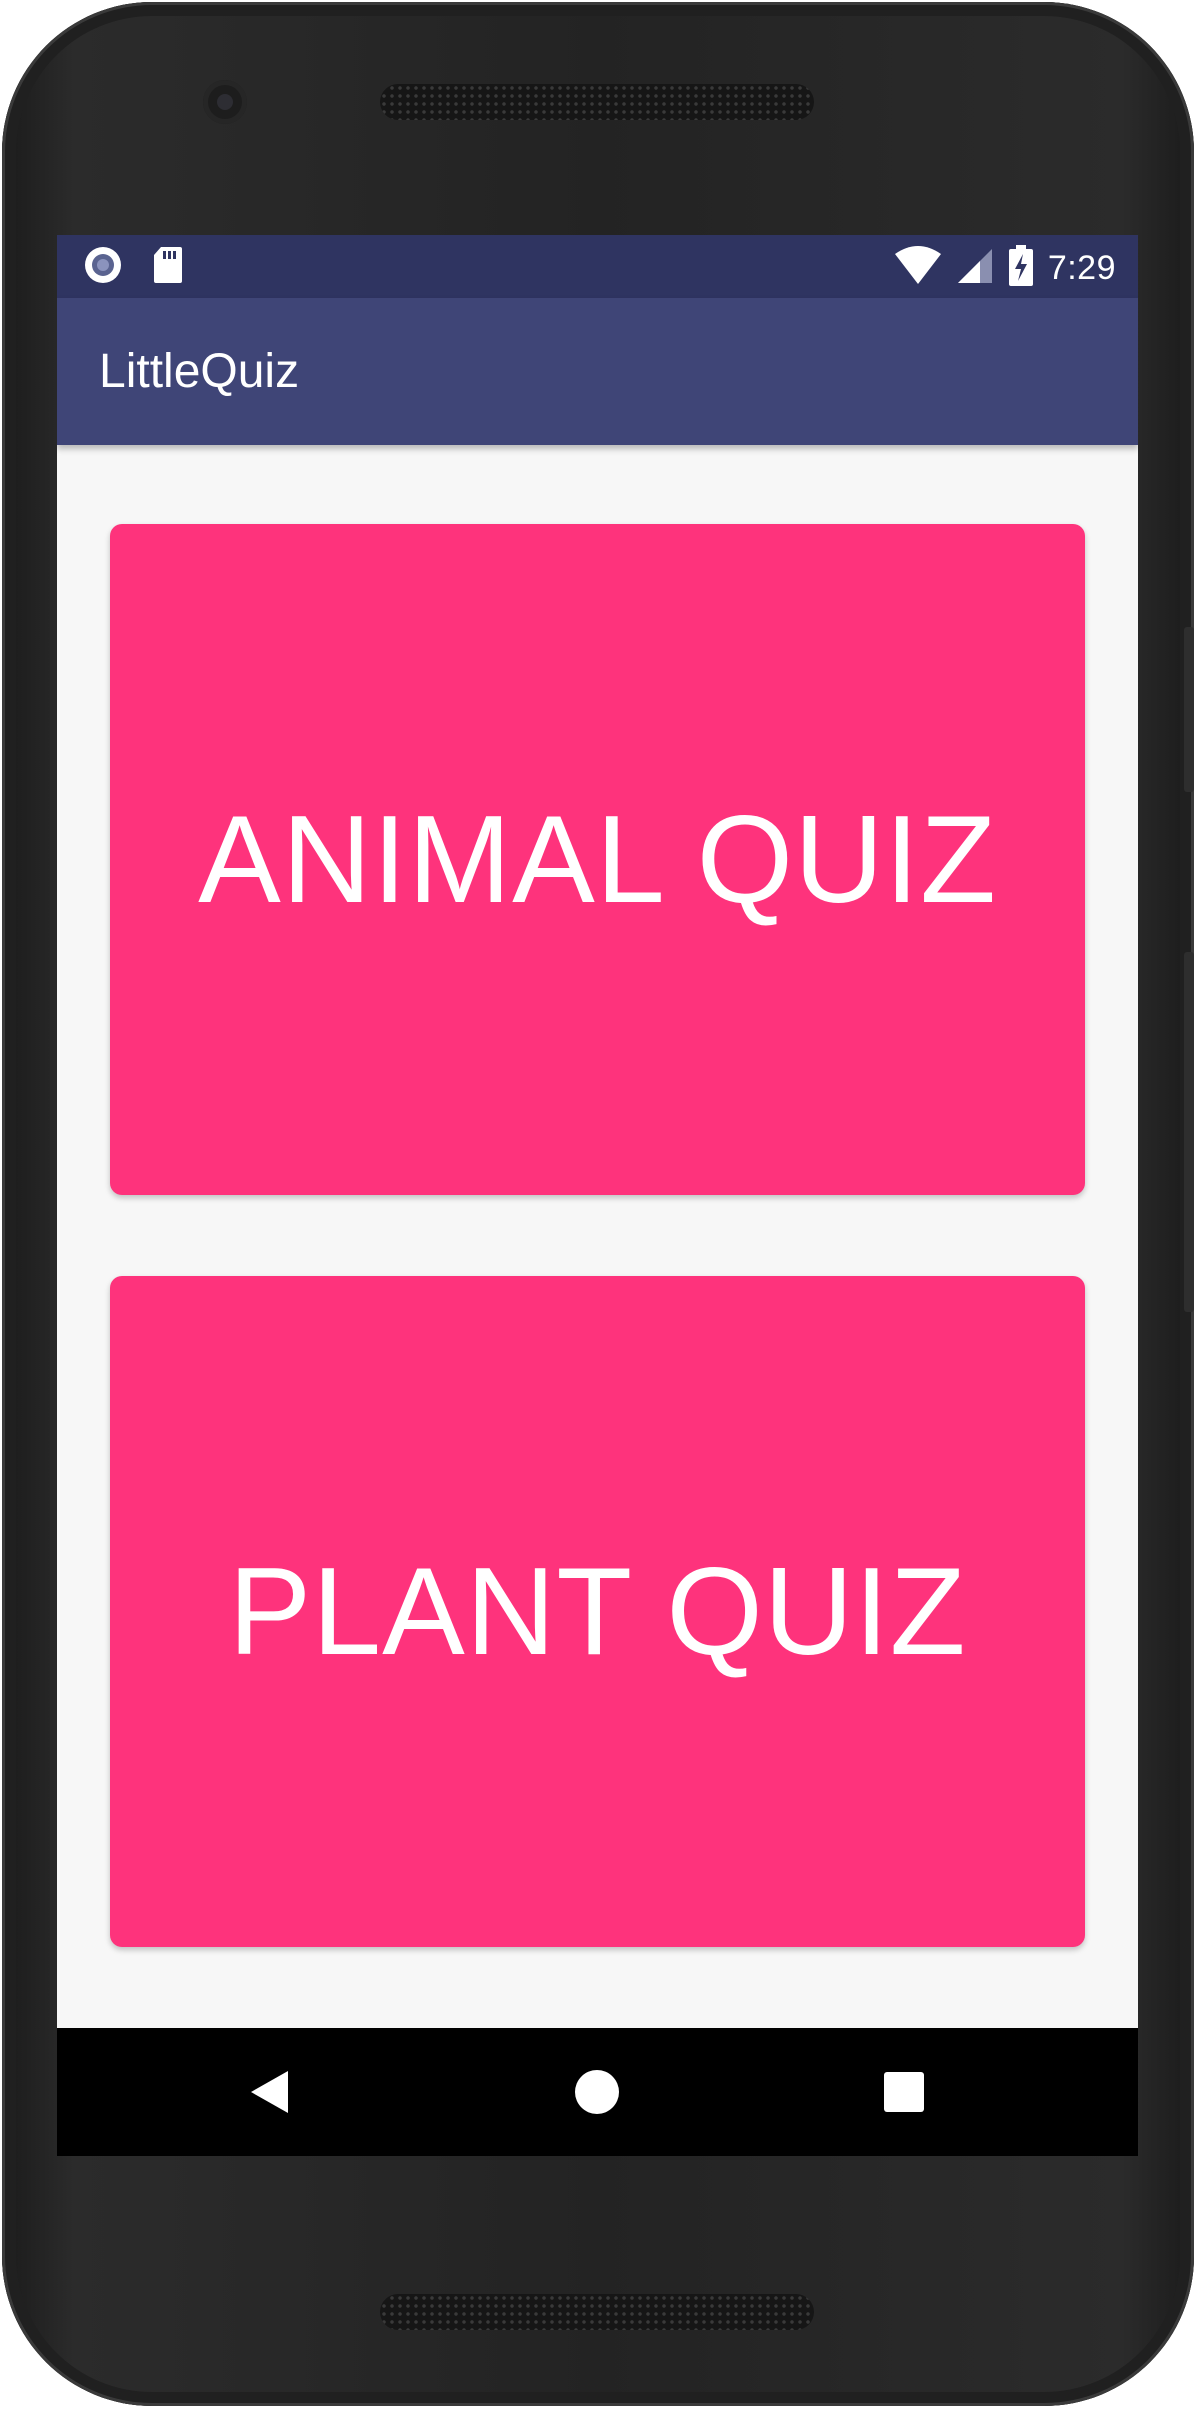  Describe the element at coordinates (103, 267) in the screenshot. I see `notification-record-icon` at that location.